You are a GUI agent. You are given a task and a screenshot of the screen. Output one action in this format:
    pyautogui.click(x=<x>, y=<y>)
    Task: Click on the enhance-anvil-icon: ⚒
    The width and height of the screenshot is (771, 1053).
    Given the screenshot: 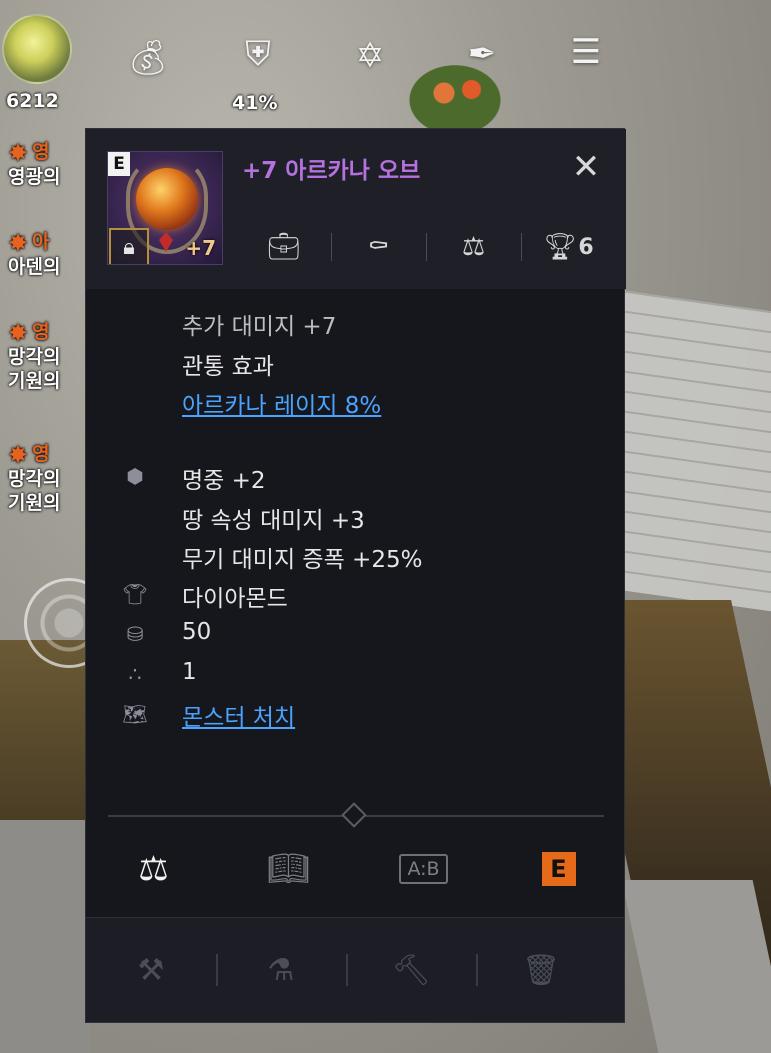 What is the action you would take?
    pyautogui.click(x=151, y=970)
    